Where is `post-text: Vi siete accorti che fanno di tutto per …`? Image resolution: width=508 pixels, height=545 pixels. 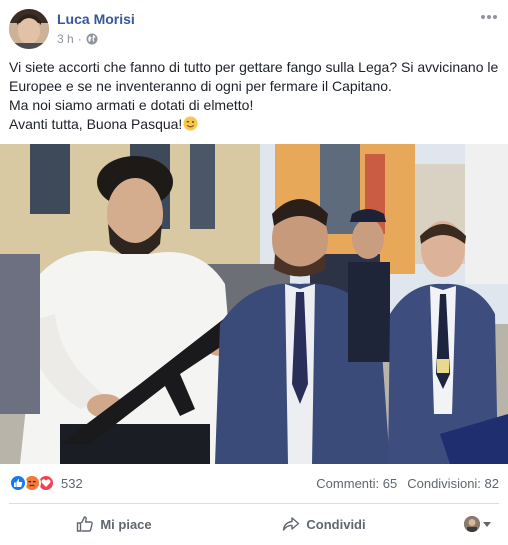
post-text: Vi siete accorti che fanno di tutto per … is located at coordinates (255, 96).